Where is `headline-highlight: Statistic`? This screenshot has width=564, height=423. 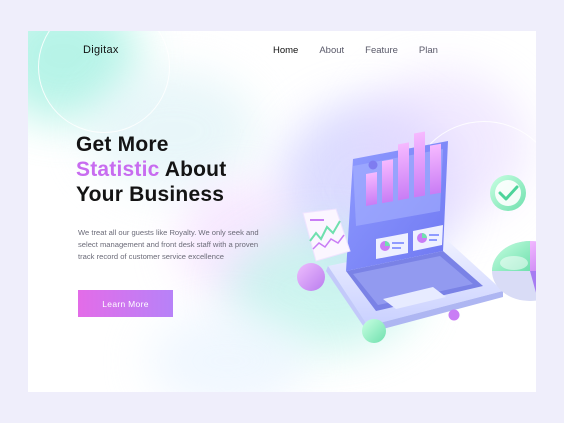 headline-highlight: Statistic is located at coordinates (118, 169).